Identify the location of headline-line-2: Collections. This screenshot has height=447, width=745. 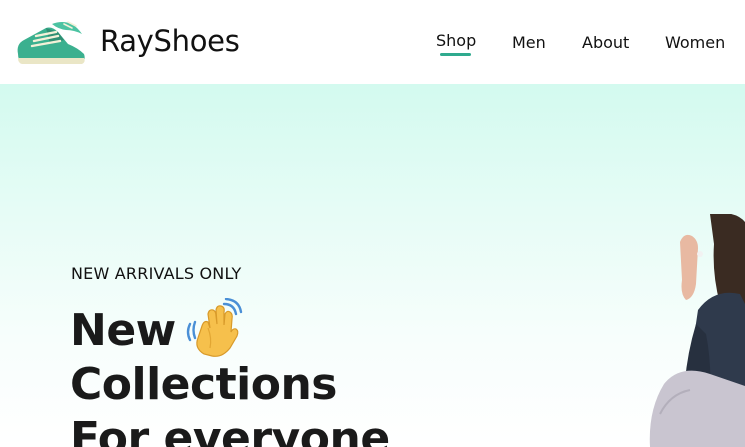
(203, 384).